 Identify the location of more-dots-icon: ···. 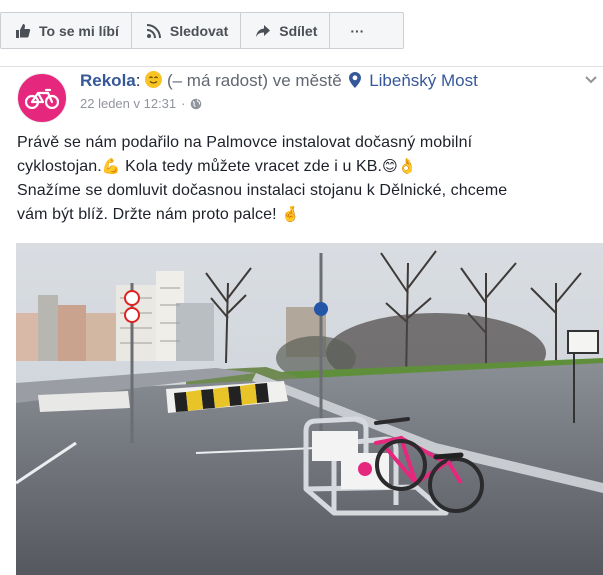
(357, 30).